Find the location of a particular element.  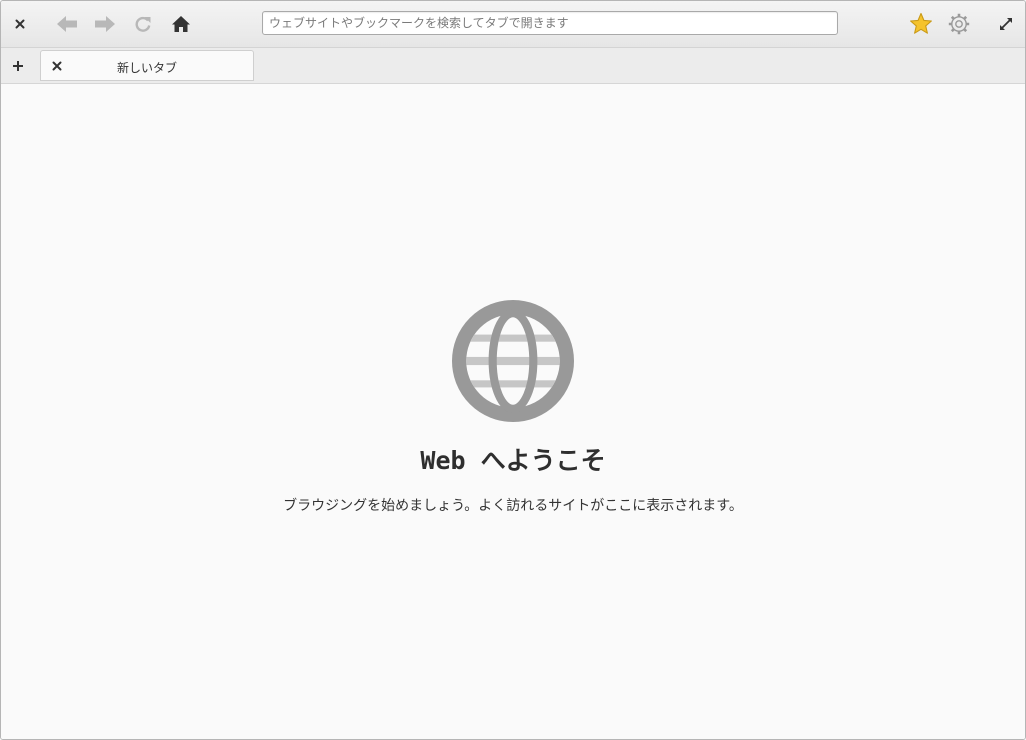

bookmark-button is located at coordinates (921, 24).